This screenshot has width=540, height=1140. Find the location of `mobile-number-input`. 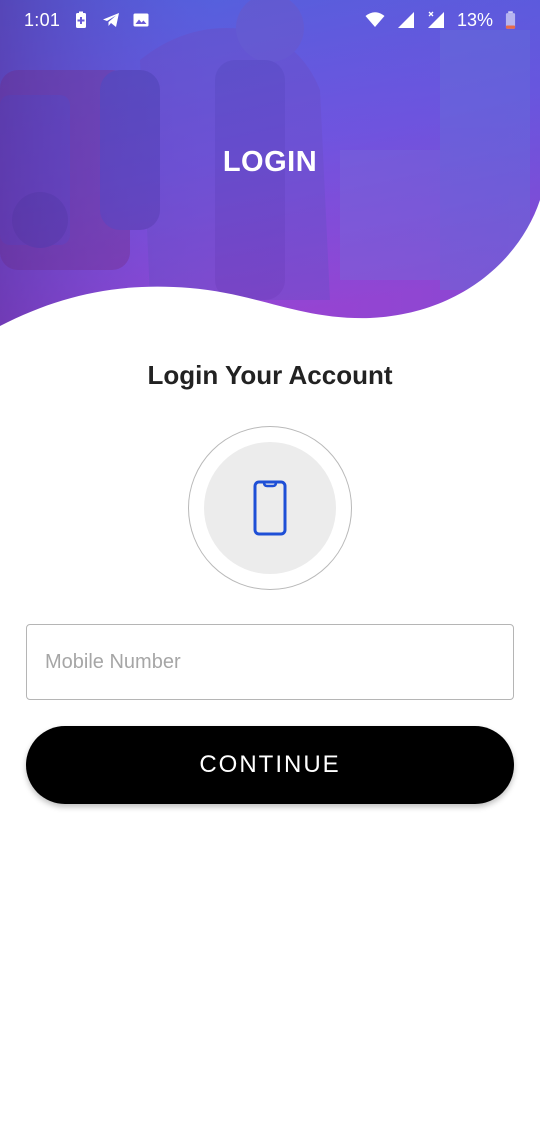

mobile-number-input is located at coordinates (270, 662).